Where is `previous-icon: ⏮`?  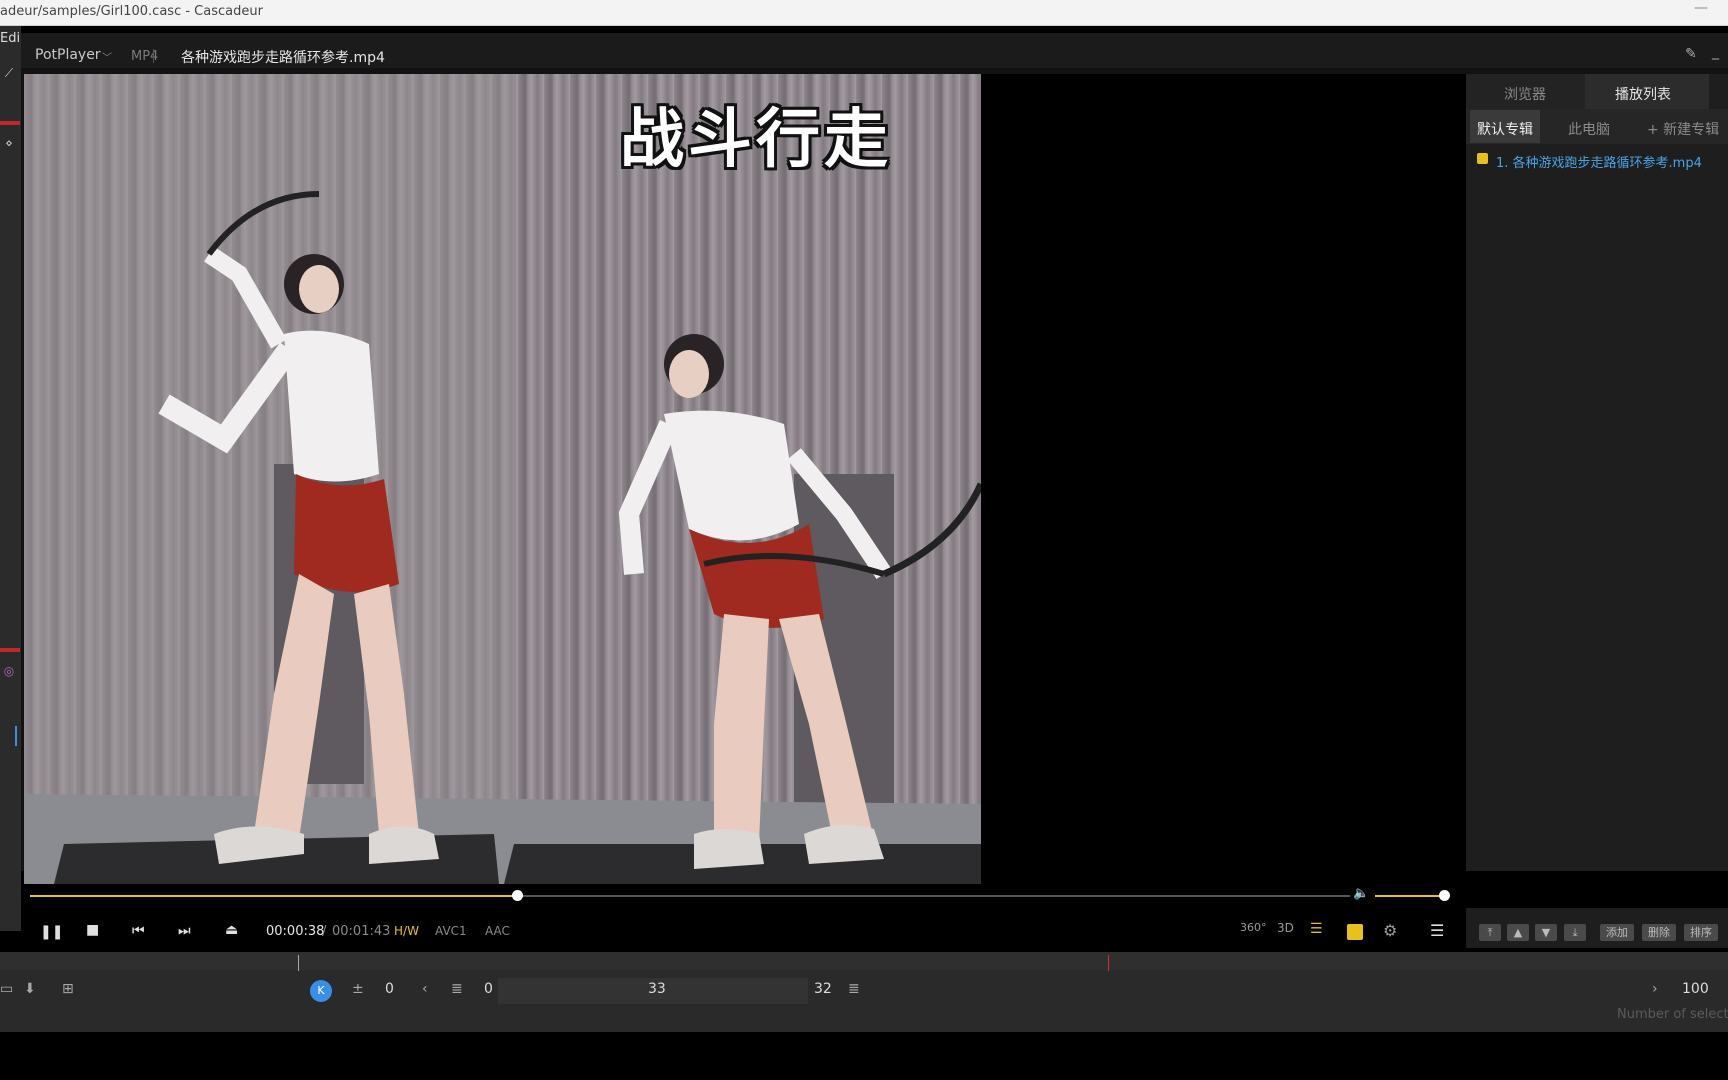
previous-icon: ⏮ is located at coordinates (138, 931).